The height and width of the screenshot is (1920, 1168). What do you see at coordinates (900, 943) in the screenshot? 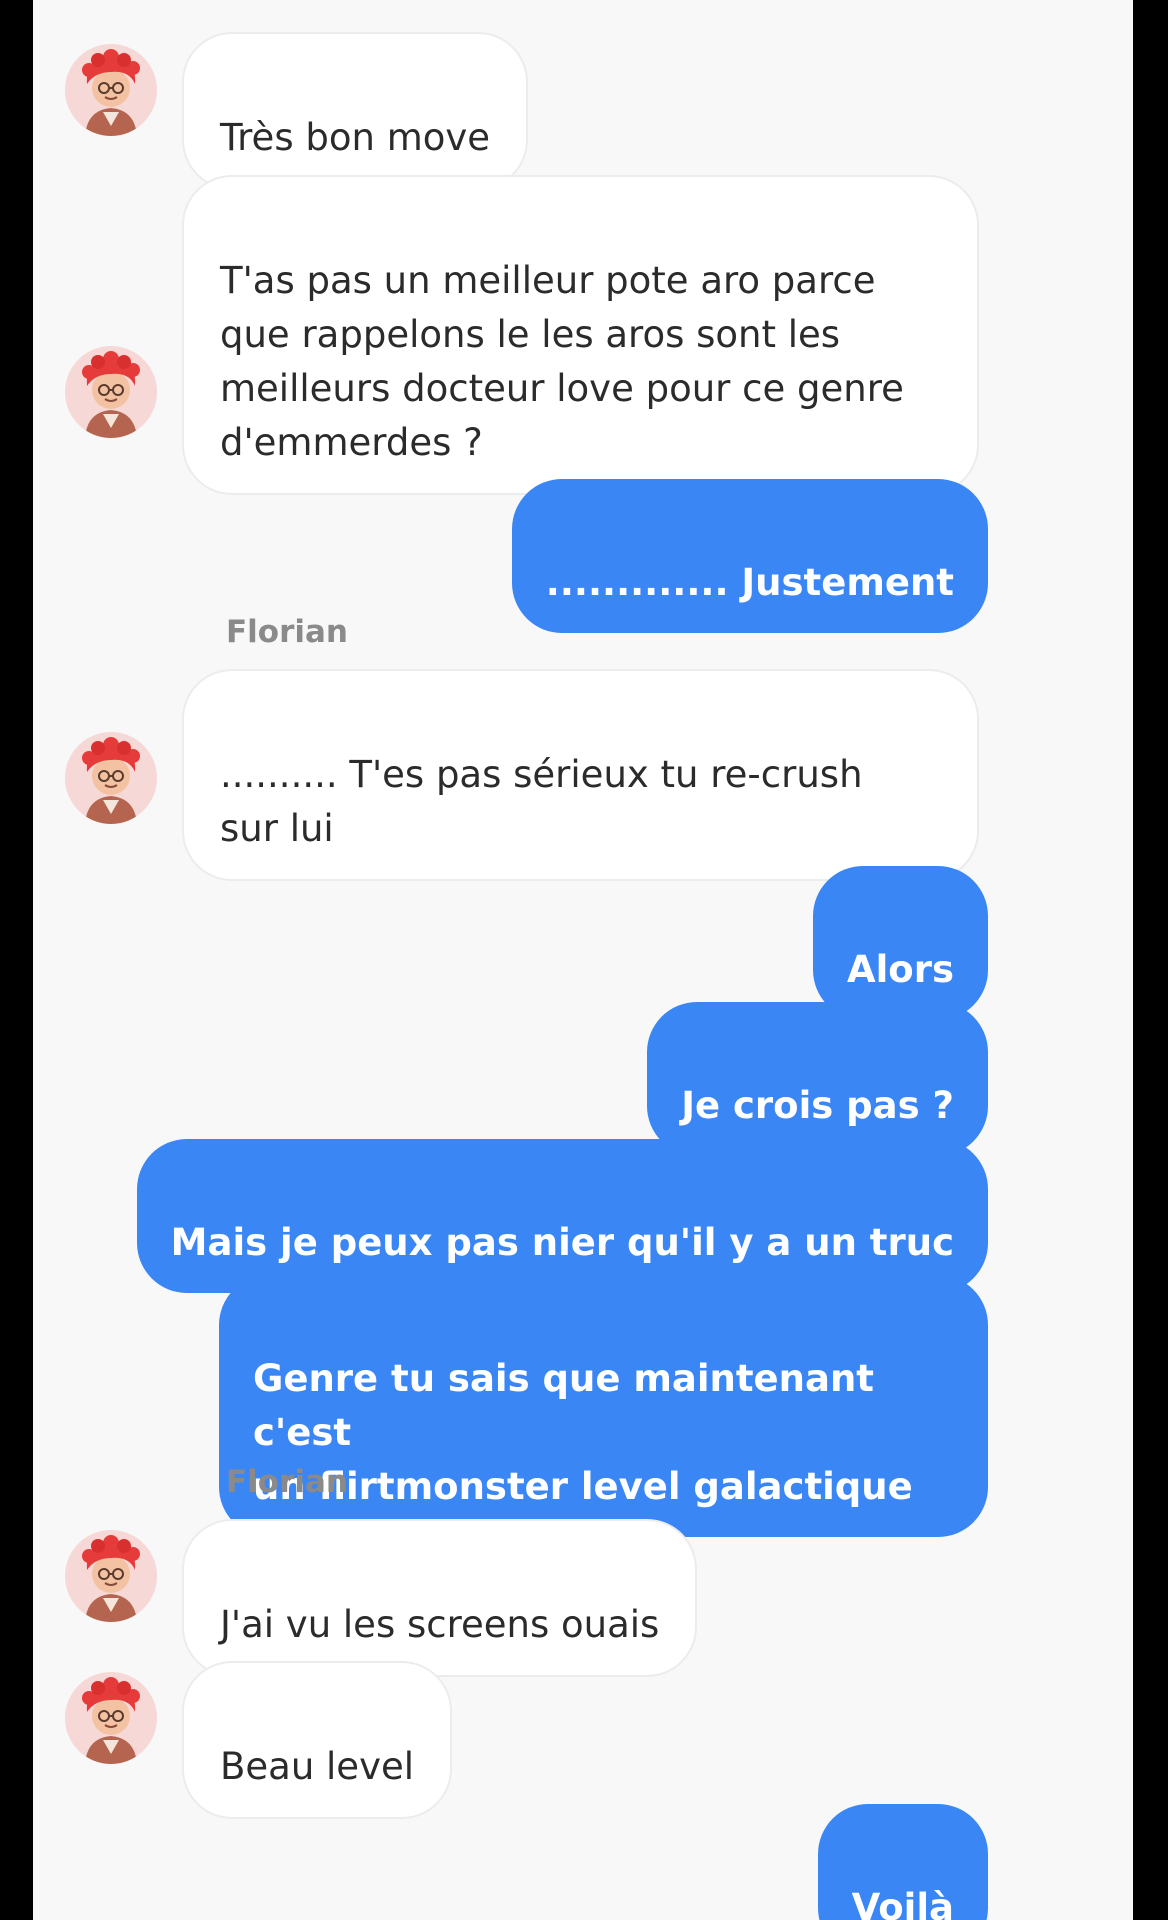
I see `message-bubble-outgoing: Alors` at bounding box center [900, 943].